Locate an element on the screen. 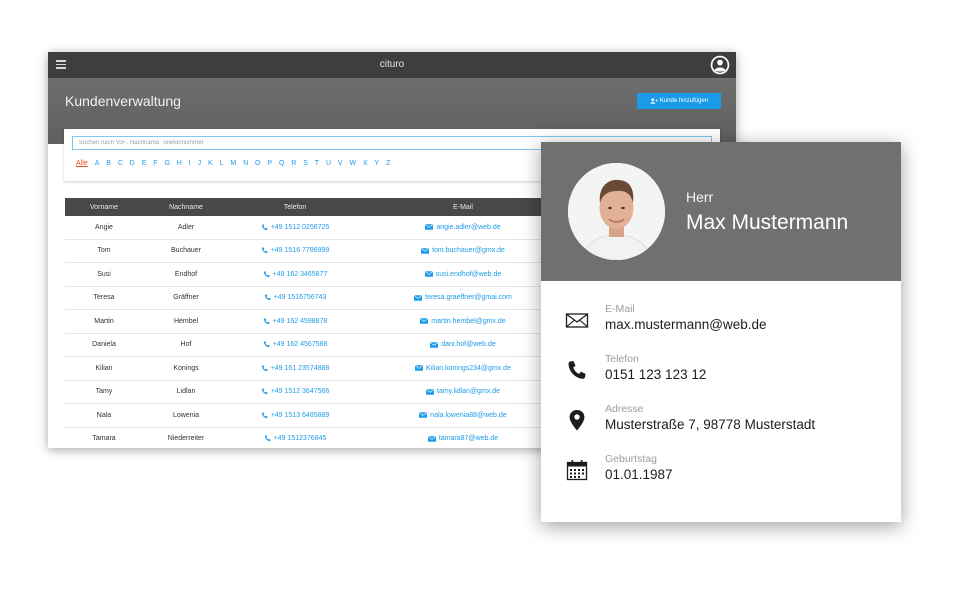  birthday-label: Geburtstag is located at coordinates (631, 459).